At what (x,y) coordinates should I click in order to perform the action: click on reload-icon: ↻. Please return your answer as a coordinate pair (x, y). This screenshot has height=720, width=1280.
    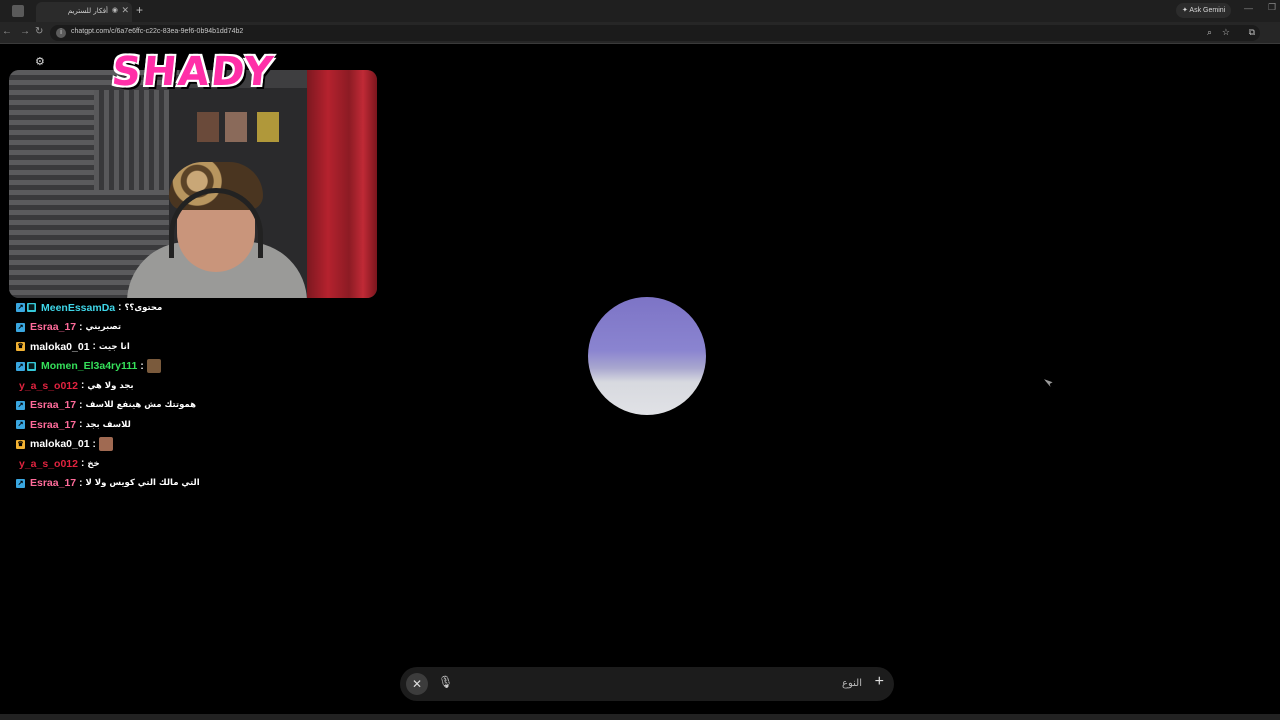
    Looking at the image, I should click on (39, 31).